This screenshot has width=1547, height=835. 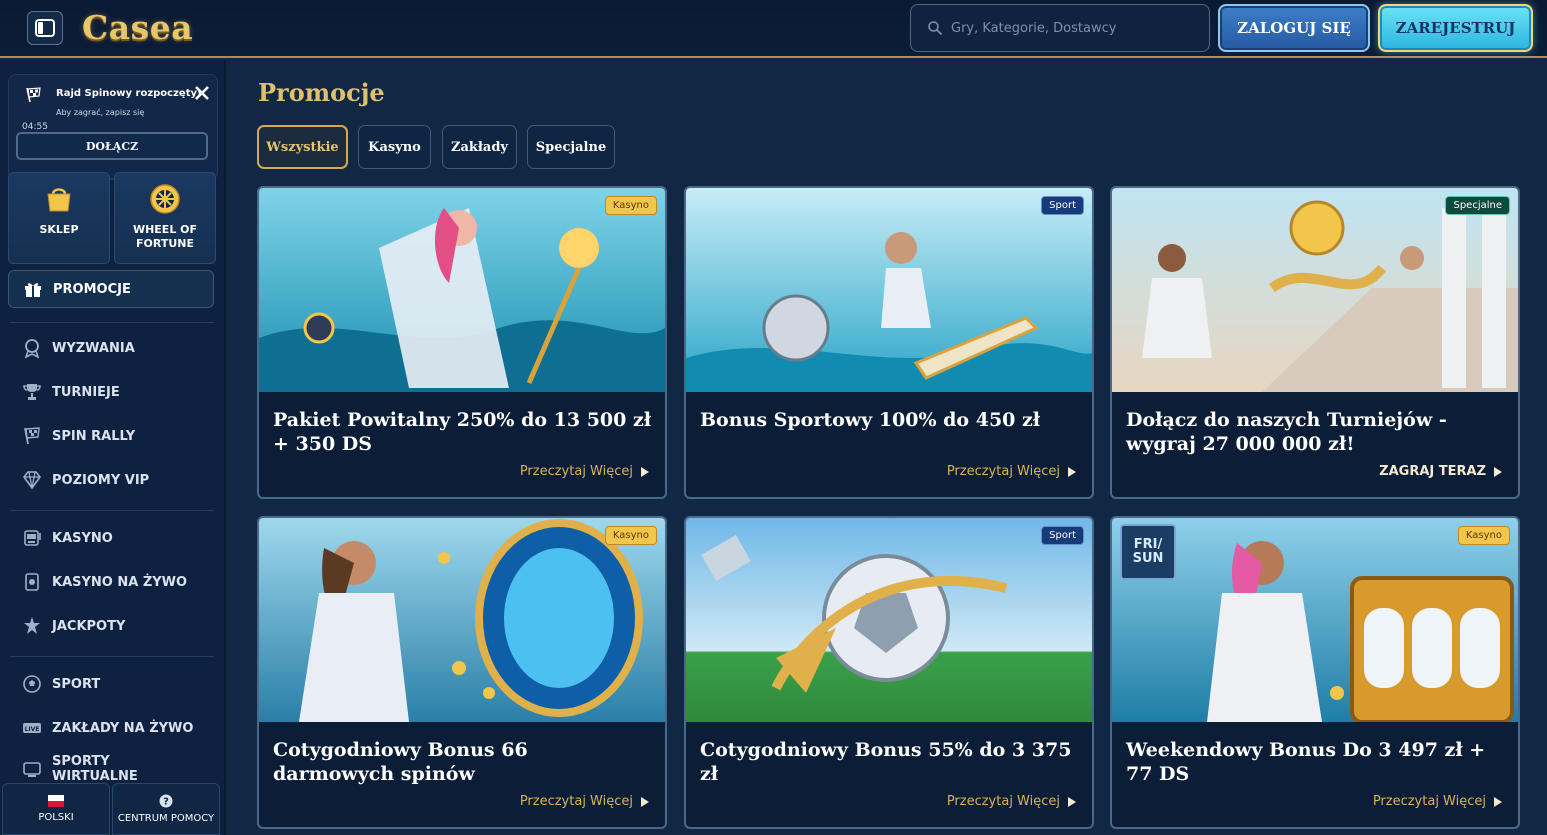 I want to click on live-casino-icon, so click(x=32, y=582).